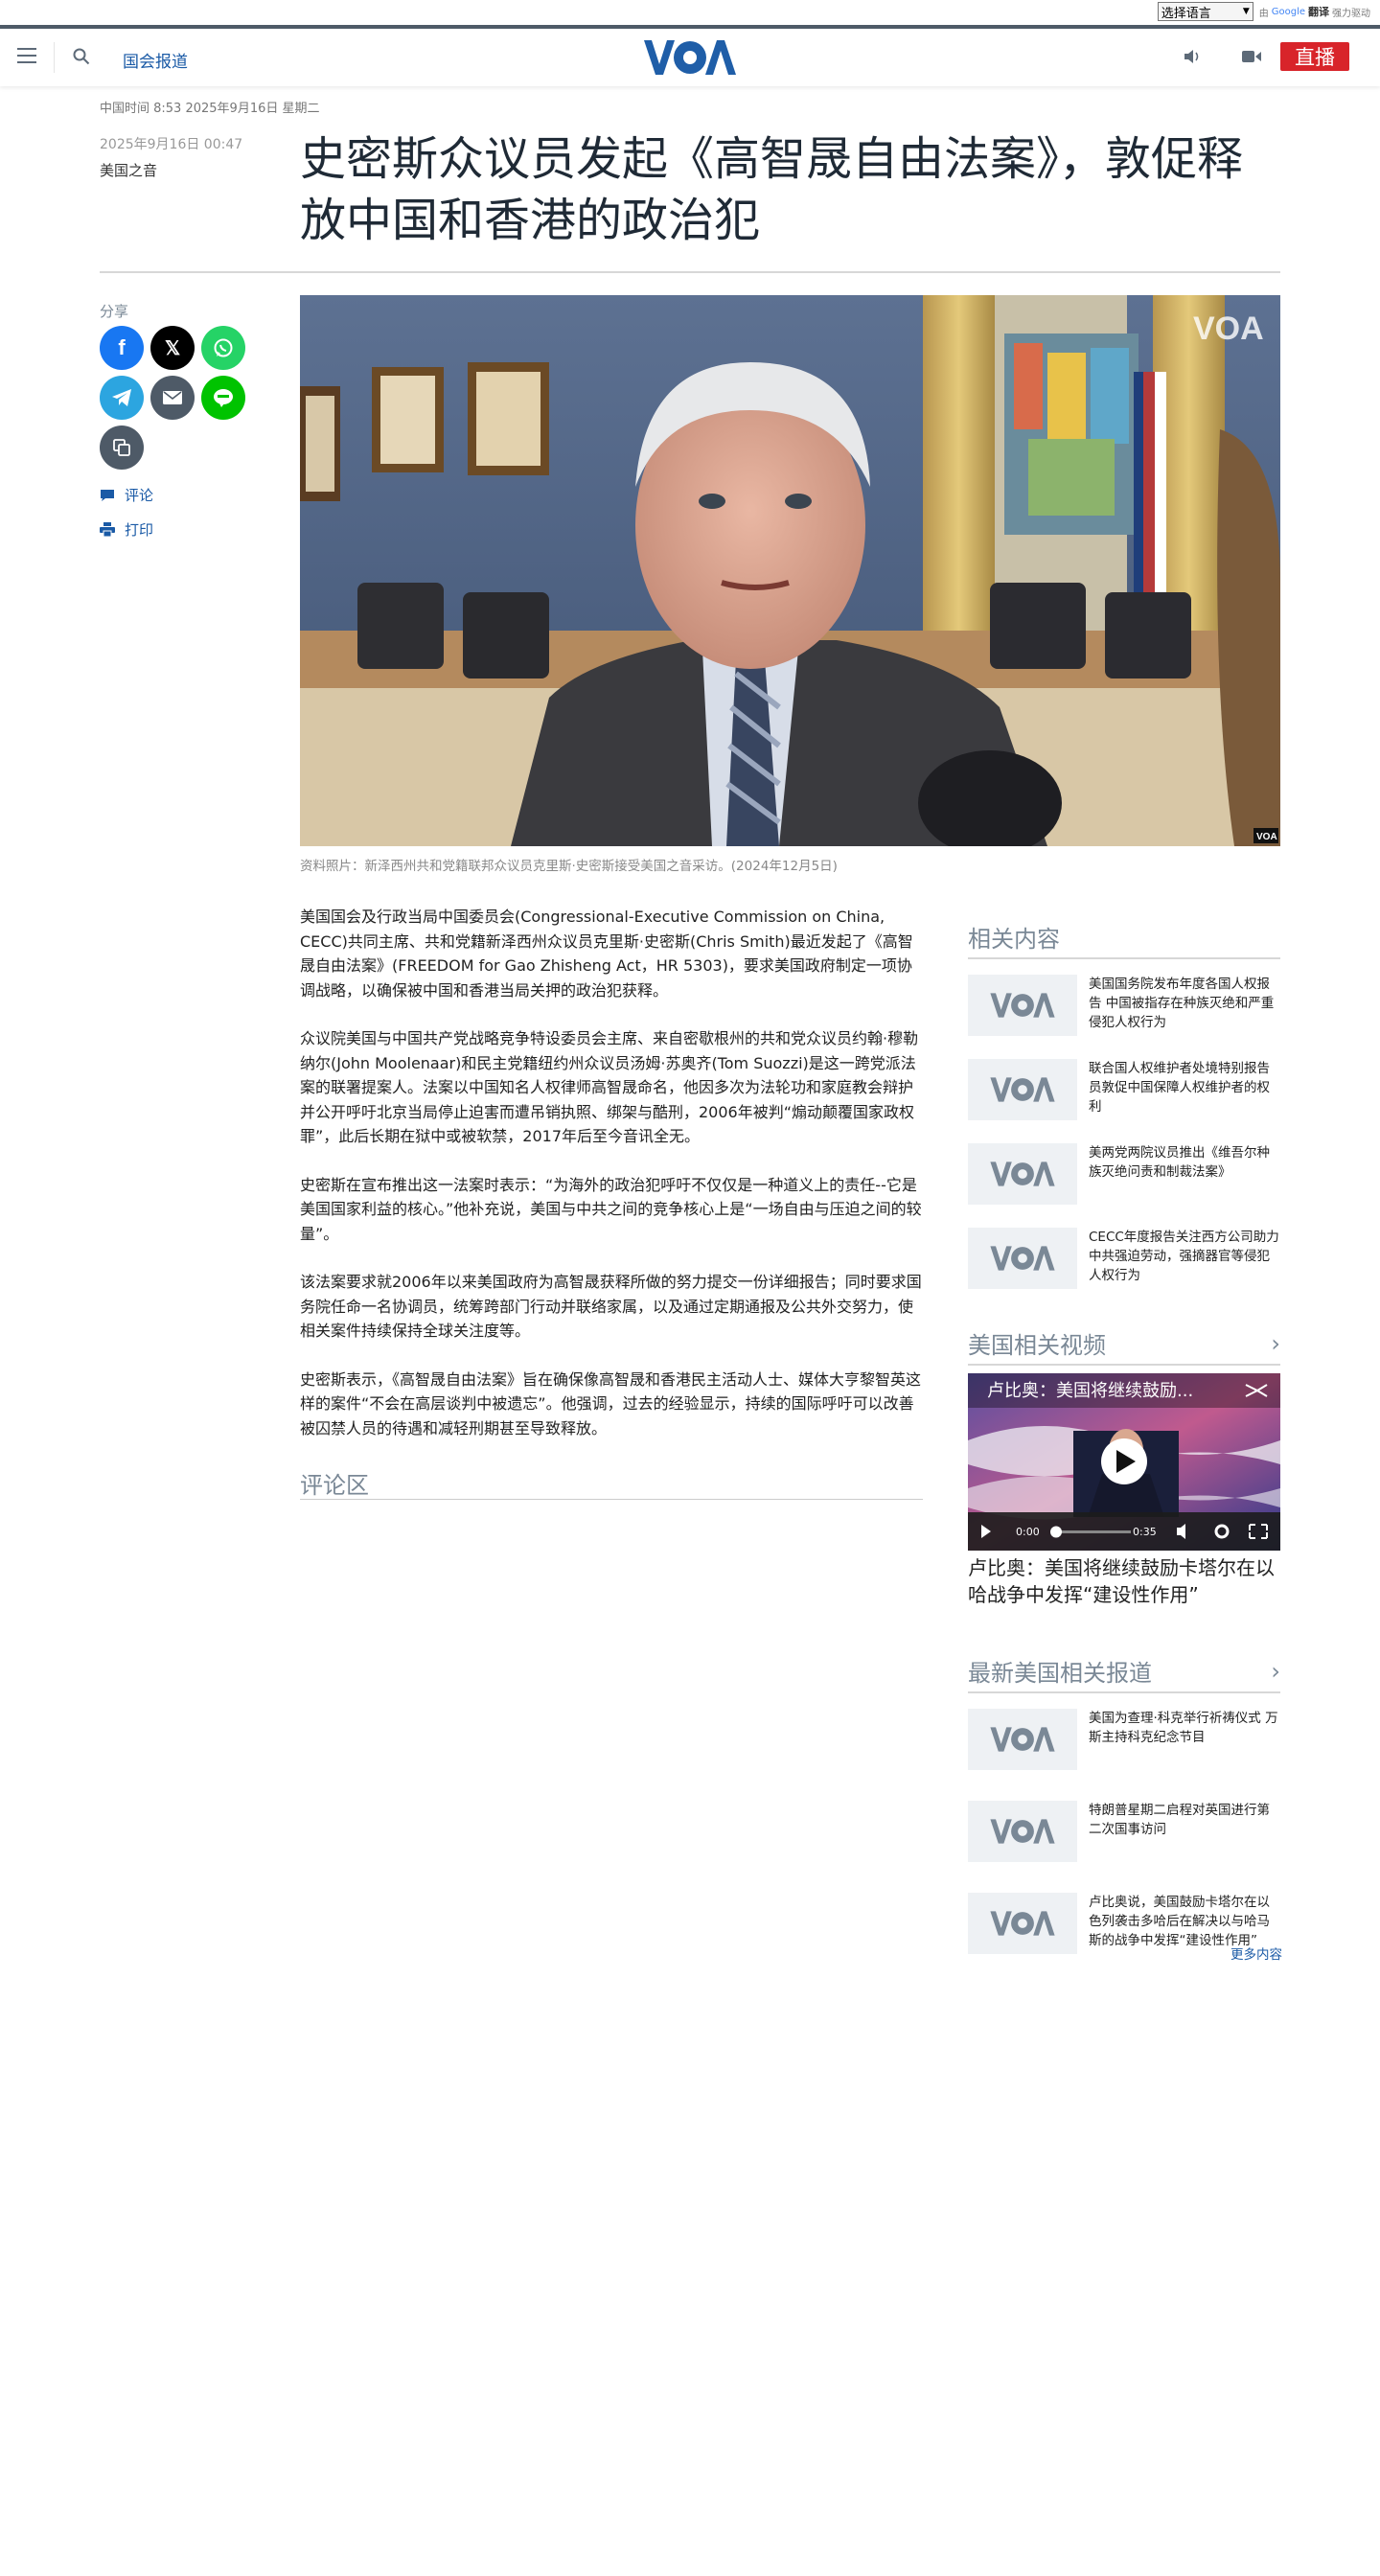  I want to click on video-frame: 卢比奥：美国将继续鼓励... 0:00 0:35, so click(1124, 1462).